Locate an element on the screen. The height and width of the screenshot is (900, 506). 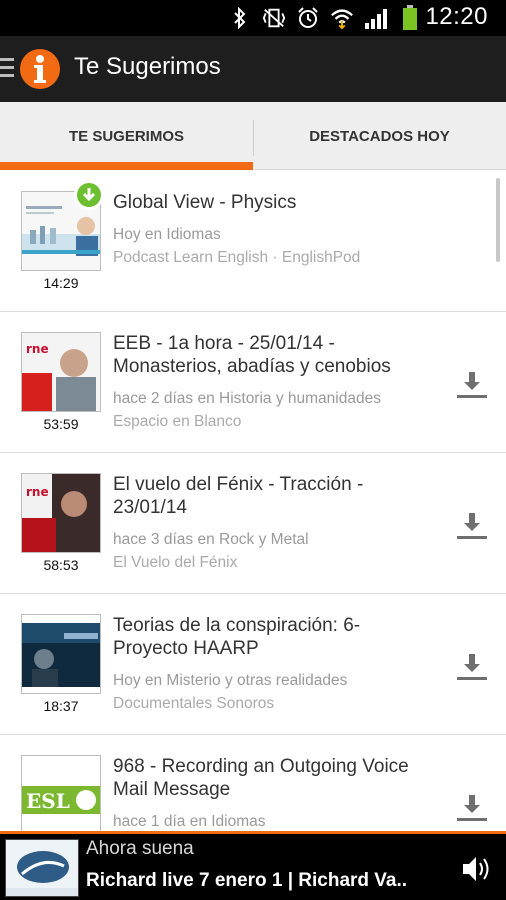
now-playing-artwork is located at coordinates (42, 868).